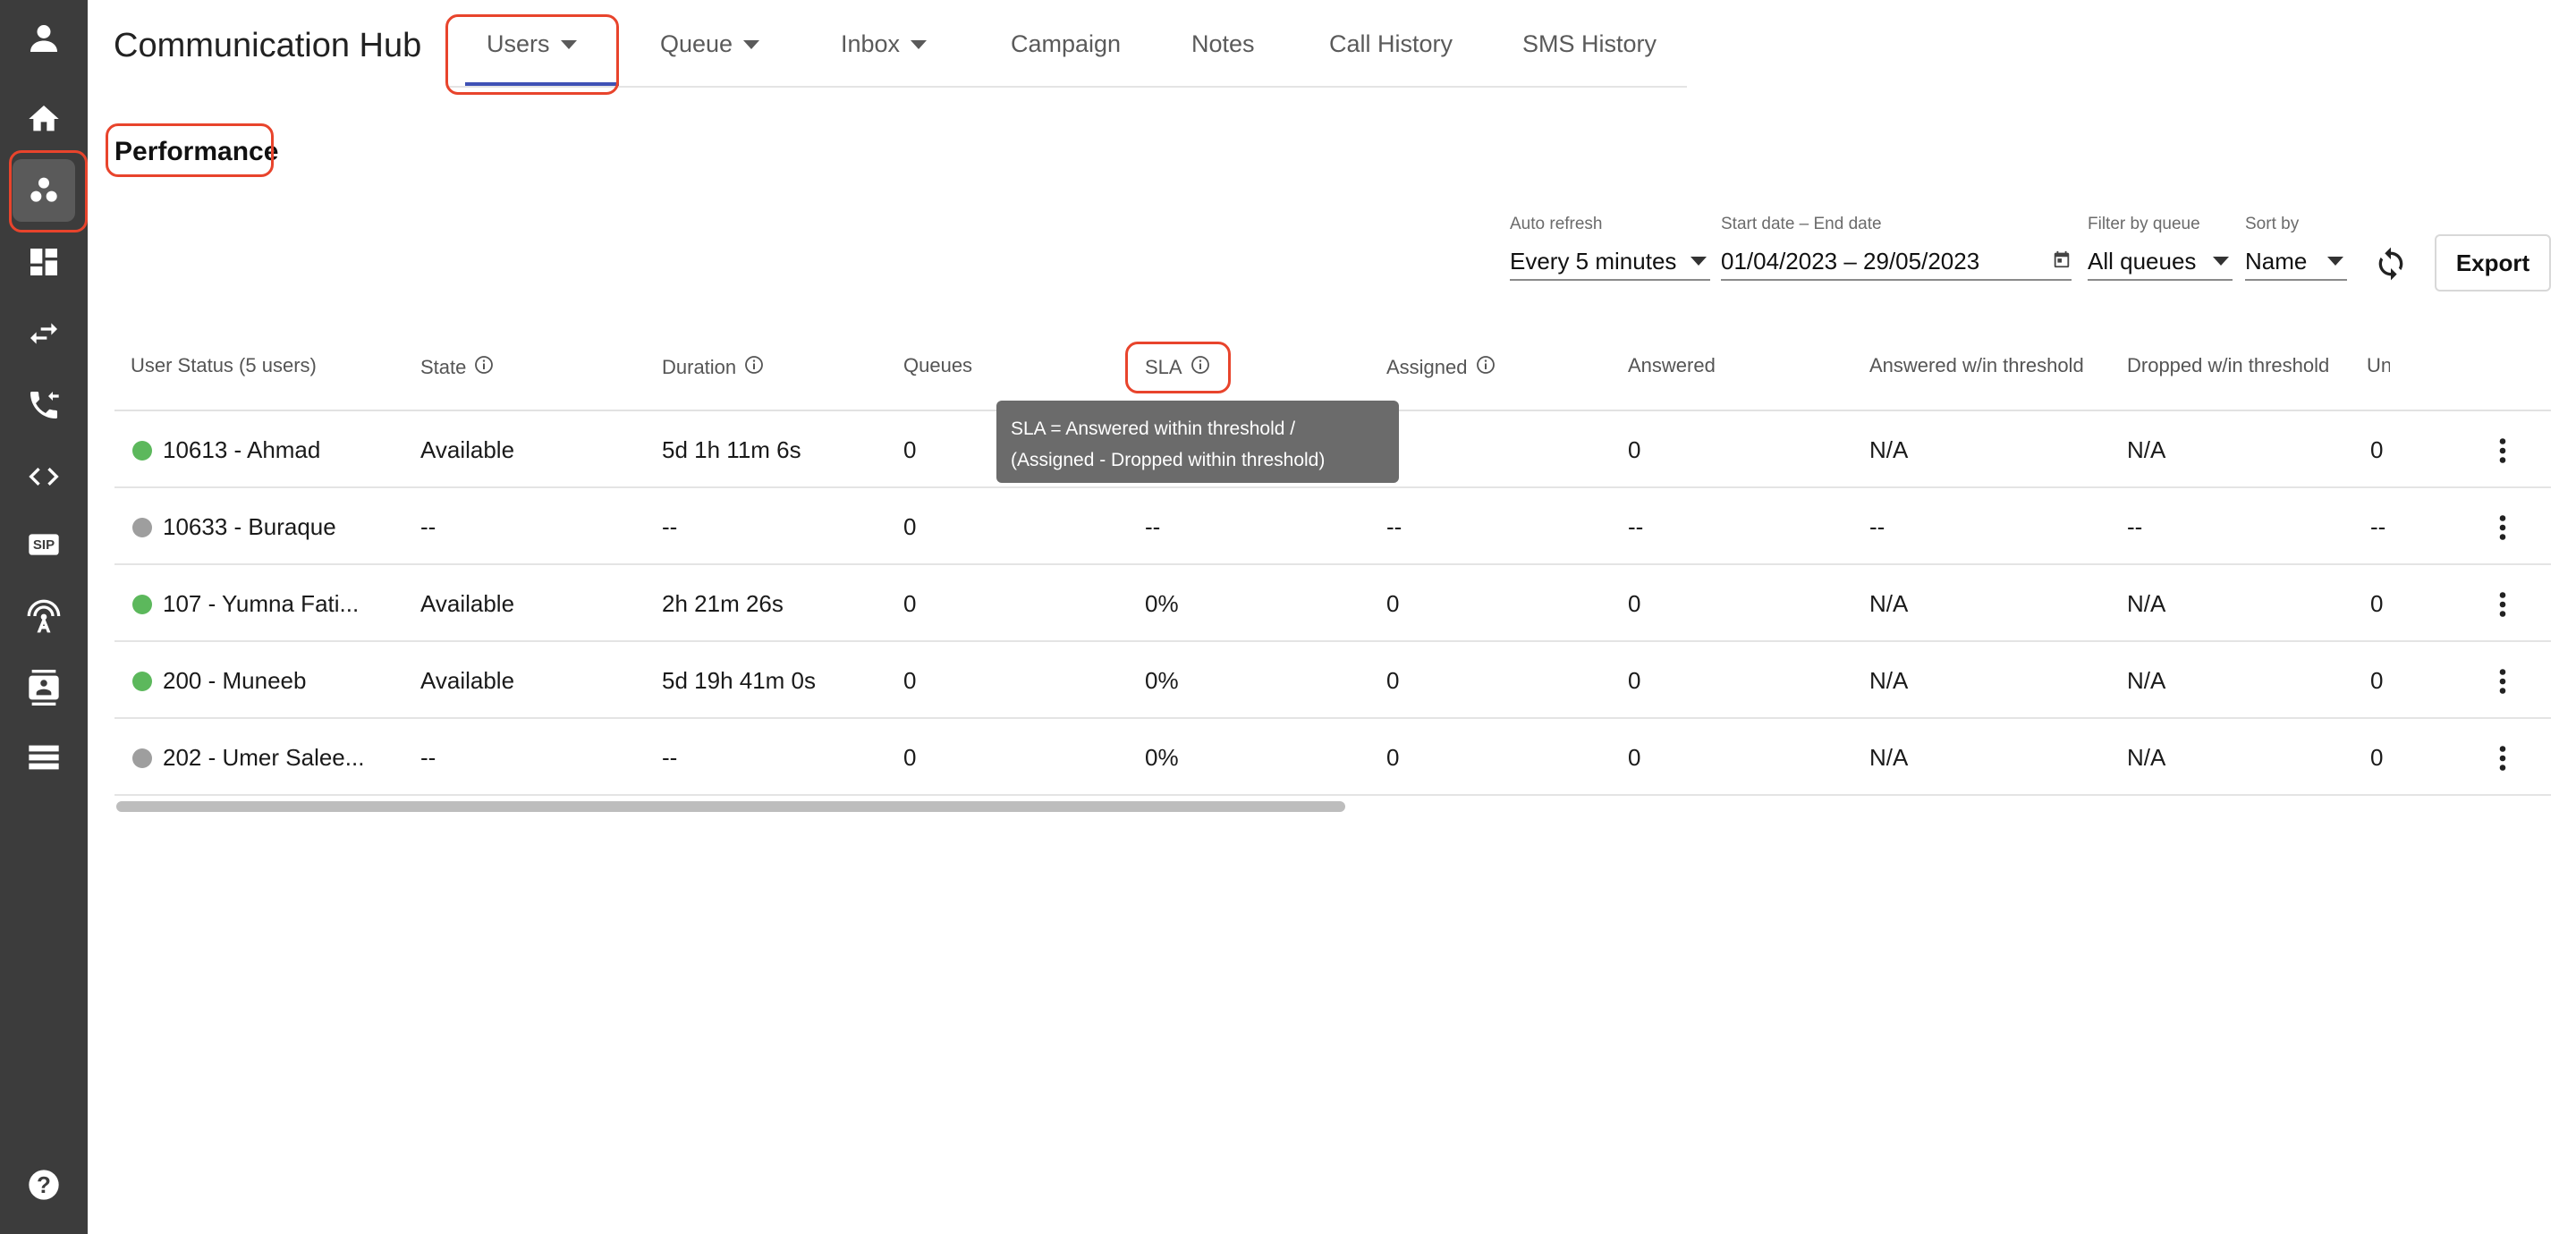  I want to click on column-answered: Answered, so click(1672, 365).